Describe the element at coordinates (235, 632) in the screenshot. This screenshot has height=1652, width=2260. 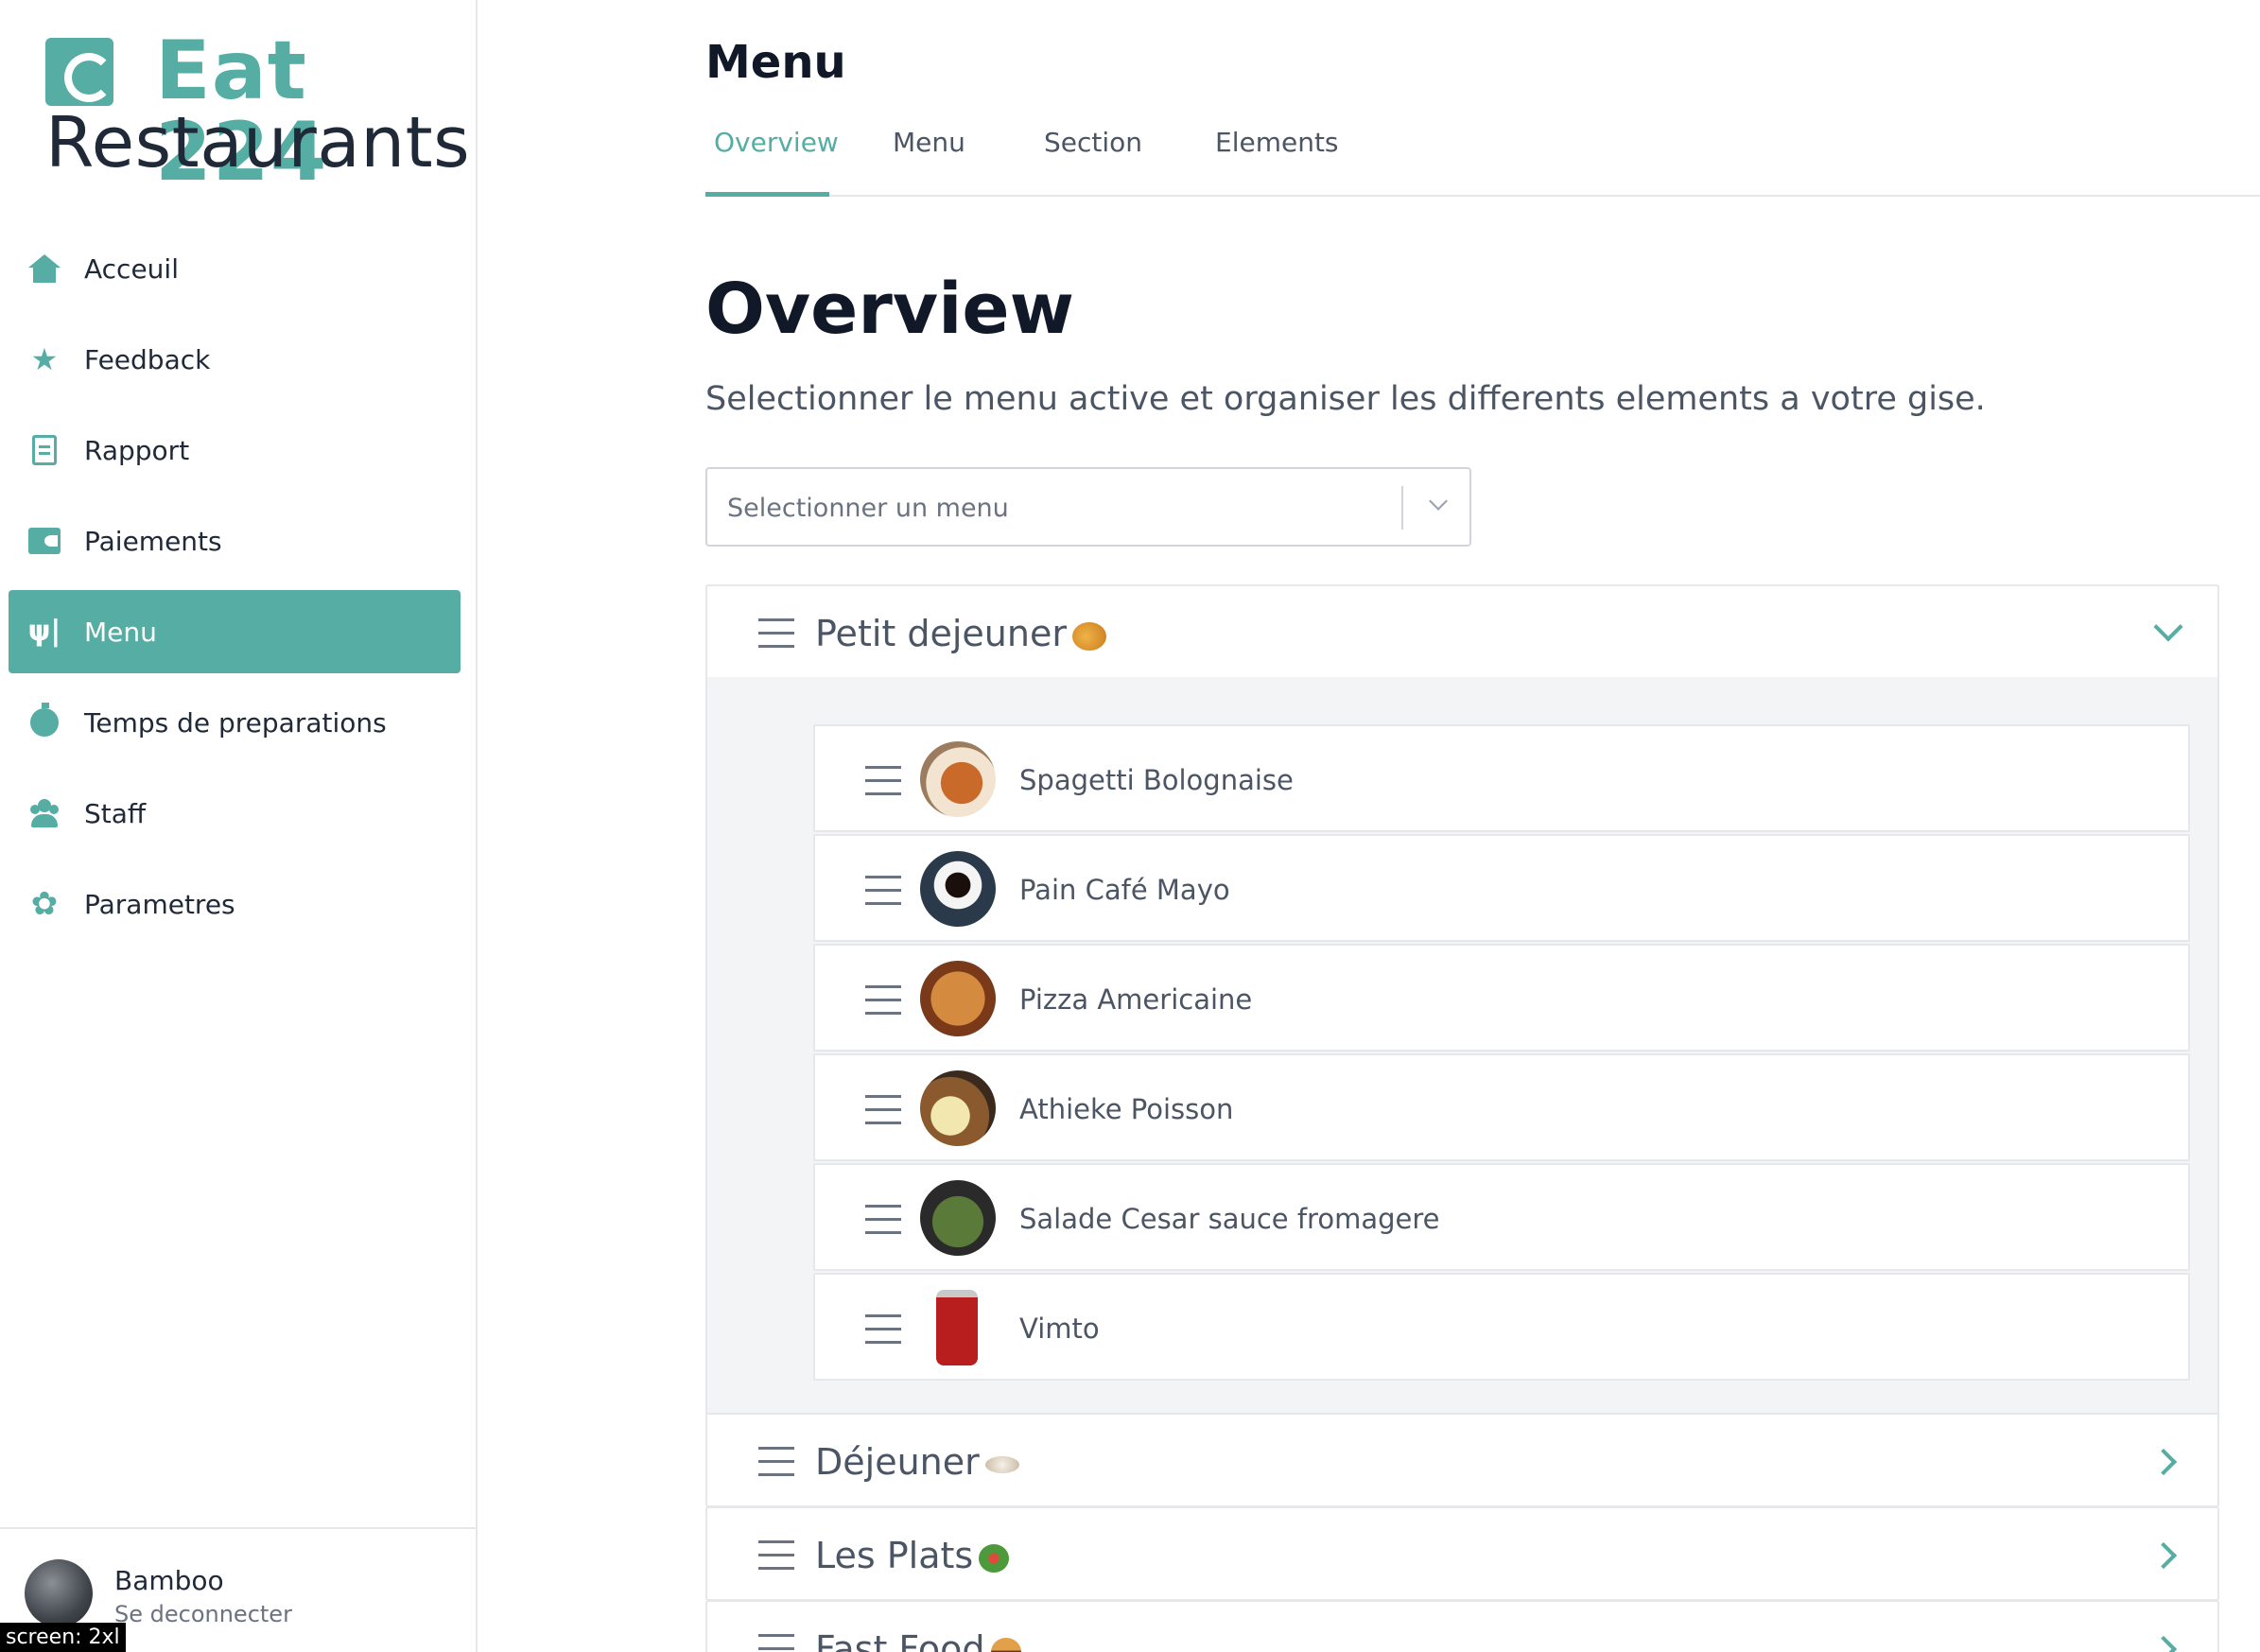
I see `sidebar-item-menu: ψ| Menu` at that location.